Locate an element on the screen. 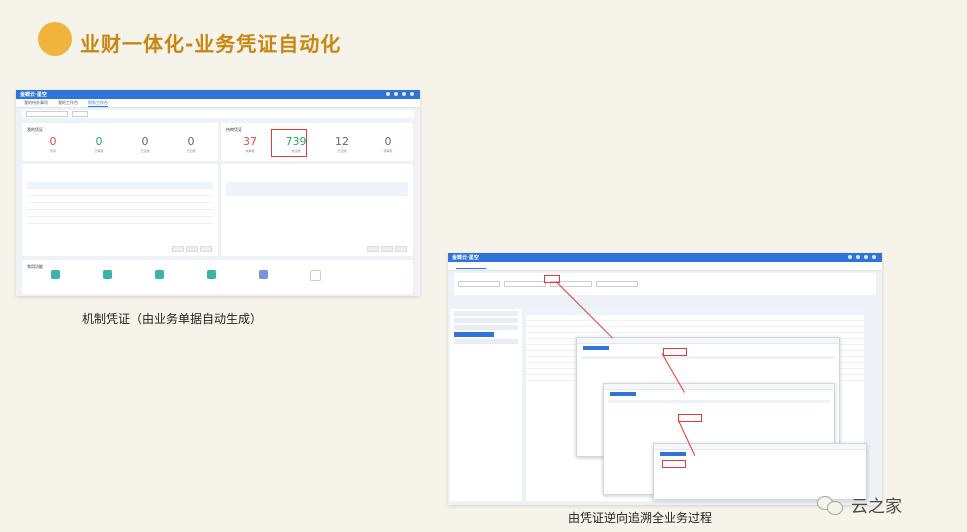 Image resolution: width=967 pixels, height=532 pixels. my-vouchers-title: 我的凭证 is located at coordinates (35, 129).